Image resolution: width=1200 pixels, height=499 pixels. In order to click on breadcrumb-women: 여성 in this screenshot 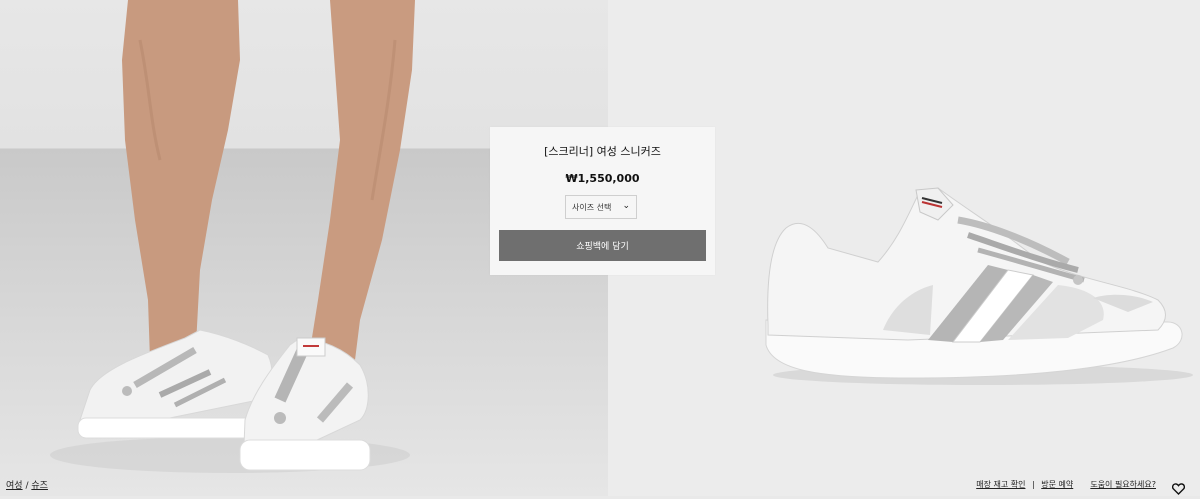, I will do `click(14, 486)`.